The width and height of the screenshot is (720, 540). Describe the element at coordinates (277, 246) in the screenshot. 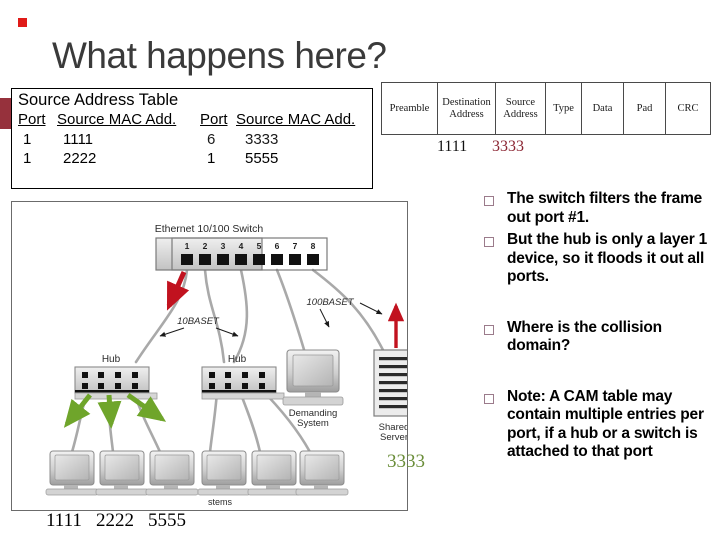

I see `switch-port-label-6: 6` at that location.